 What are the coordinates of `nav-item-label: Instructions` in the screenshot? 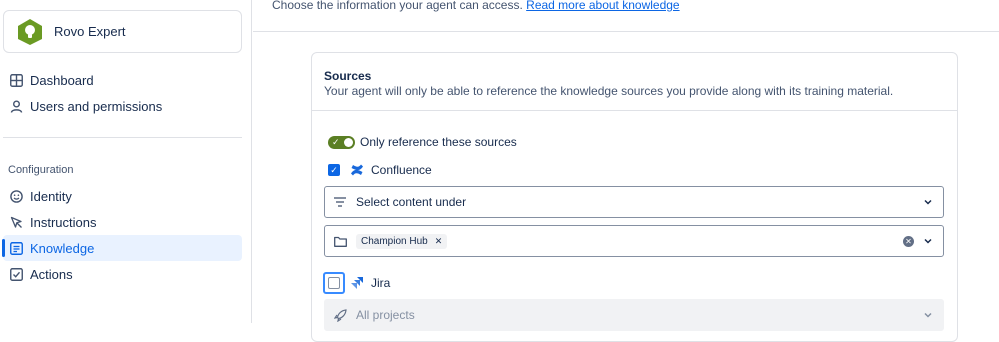 It's located at (63, 222).